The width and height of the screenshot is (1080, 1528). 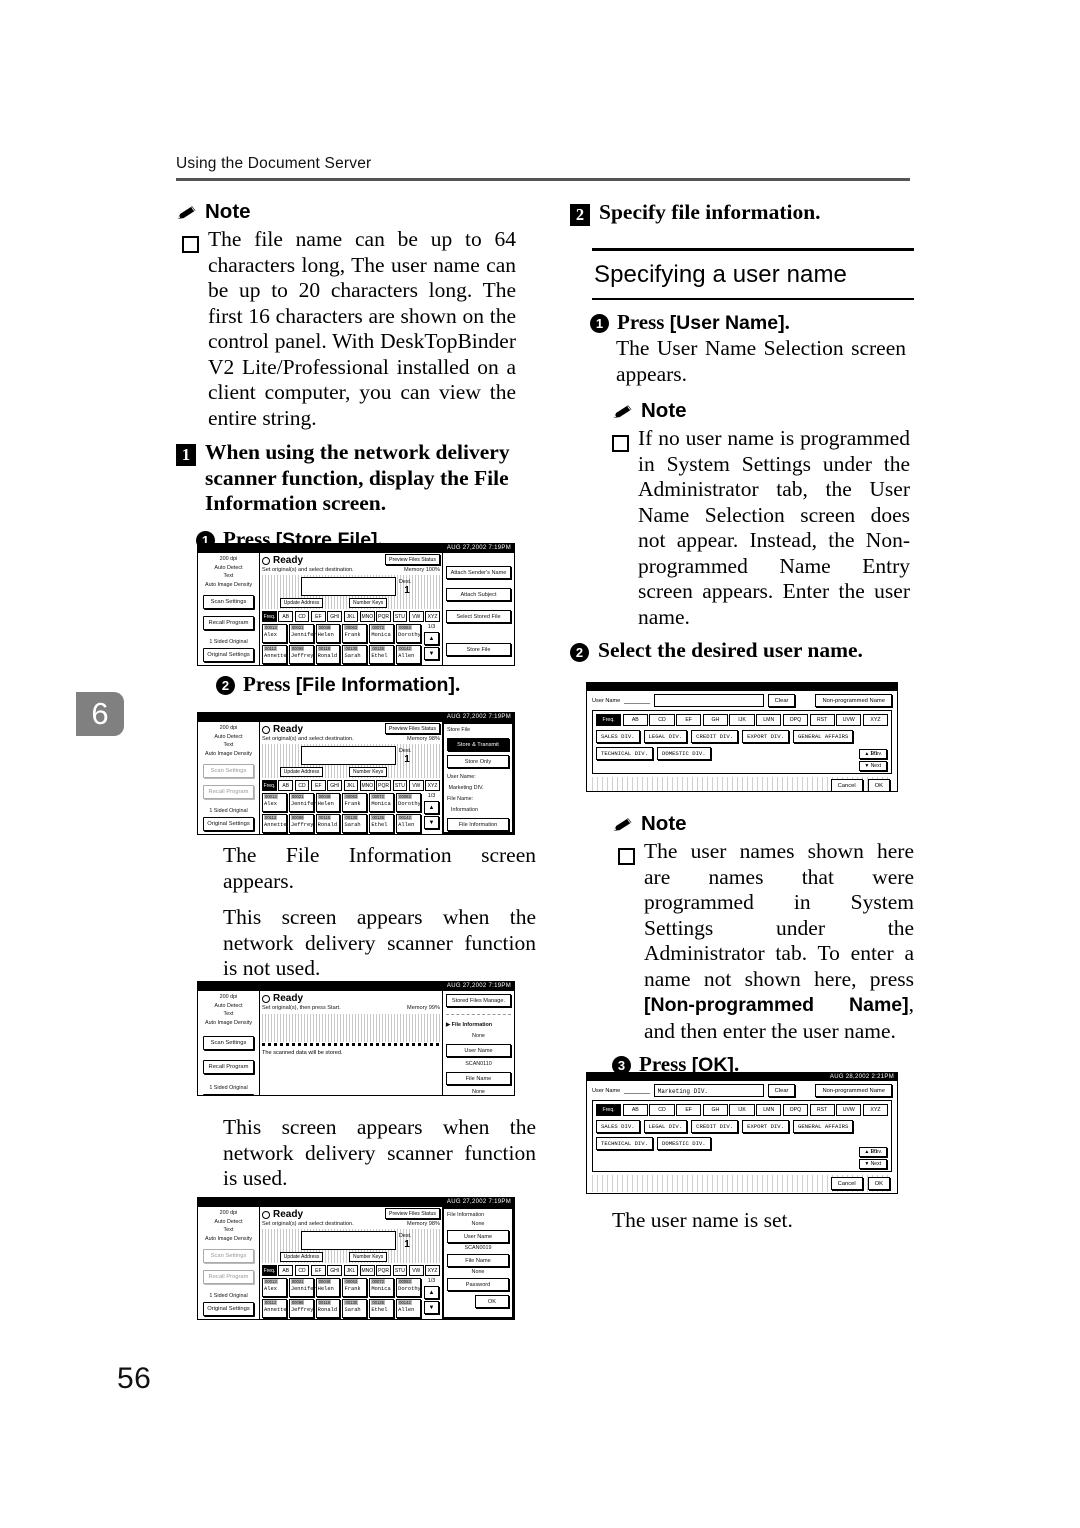 What do you see at coordinates (795, 720) in the screenshot?
I see `unp-tab-opq: OPQ` at bounding box center [795, 720].